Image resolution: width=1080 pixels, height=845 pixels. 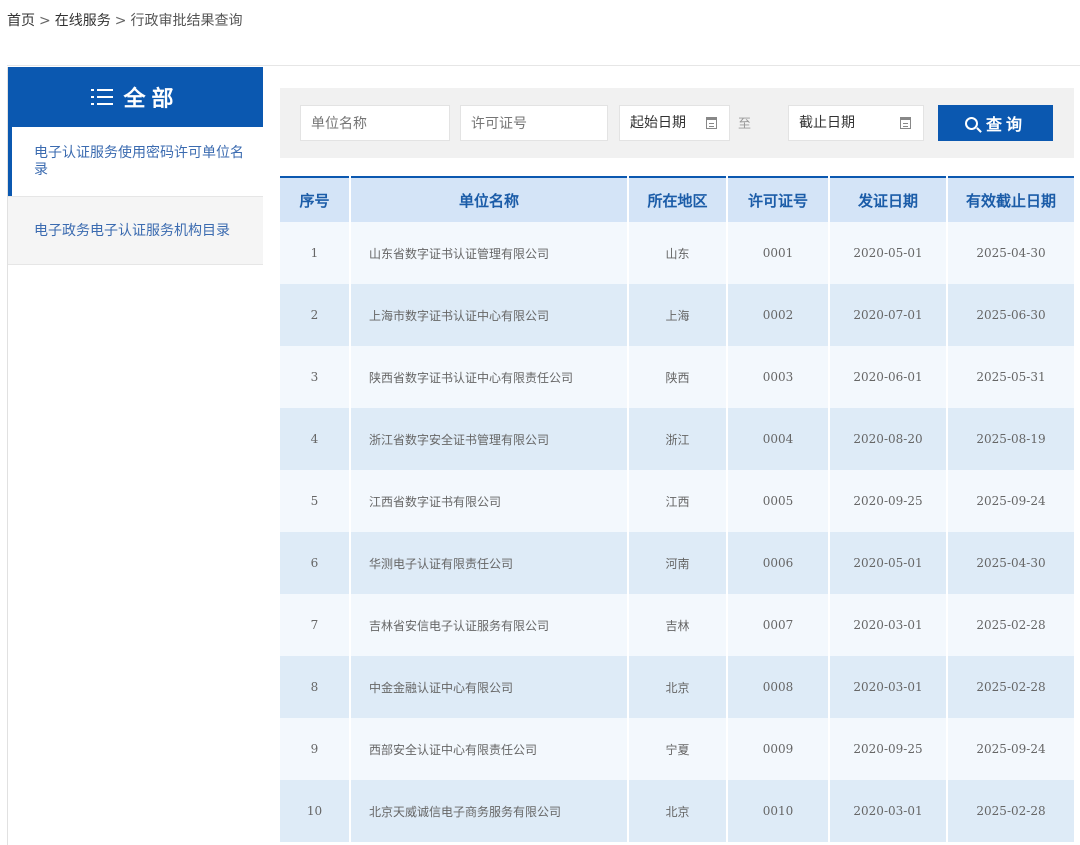 I want to click on cell-unit-name: 吉林省安信电子认证服务有限公司, so click(x=489, y=625).